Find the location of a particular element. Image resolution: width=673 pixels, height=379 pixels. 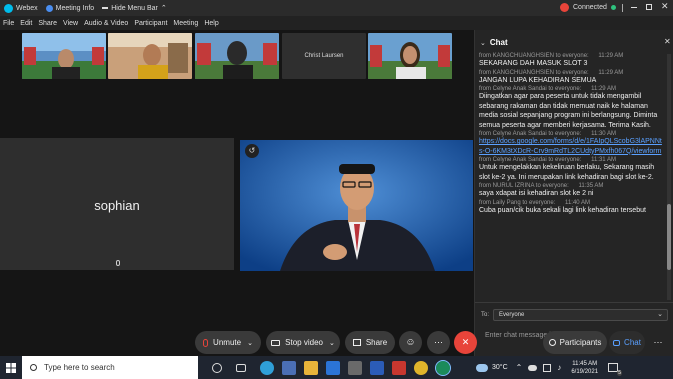

menu-view: View is located at coordinates (70, 23).